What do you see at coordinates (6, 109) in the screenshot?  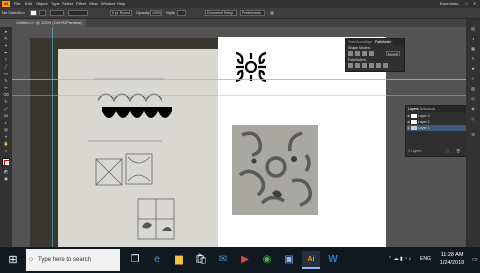 I see `scale-tool-icon: ⤢` at bounding box center [6, 109].